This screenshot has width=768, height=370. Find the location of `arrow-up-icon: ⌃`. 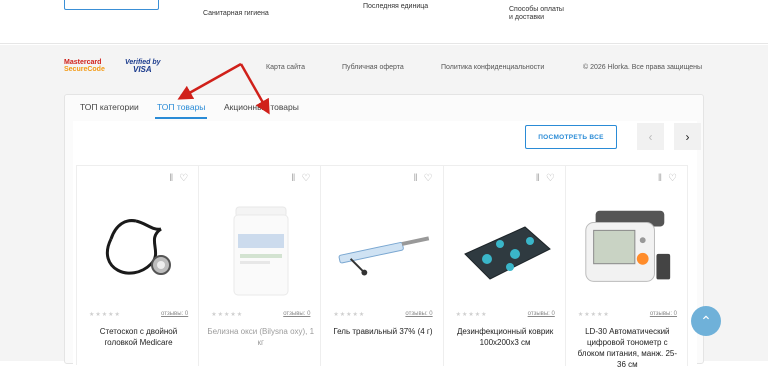

arrow-up-icon: ⌃ is located at coordinates (706, 320).